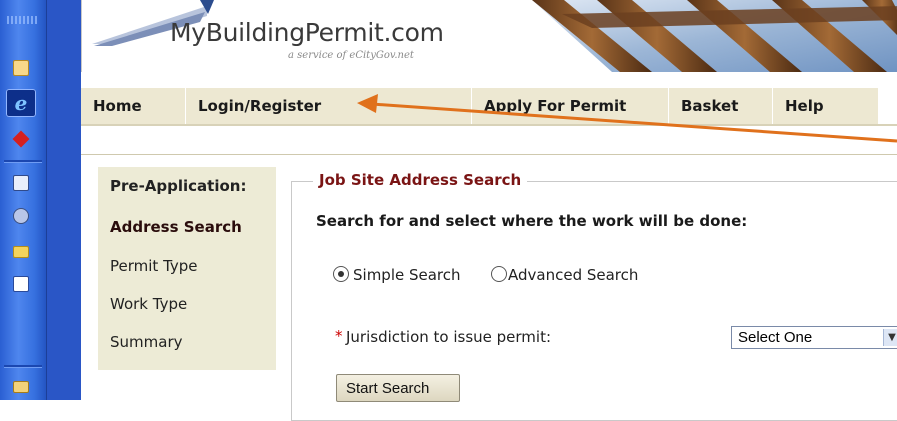 This screenshot has height=421, width=897. What do you see at coordinates (64, 200) in the screenshot?
I see `window-frame-left` at bounding box center [64, 200].